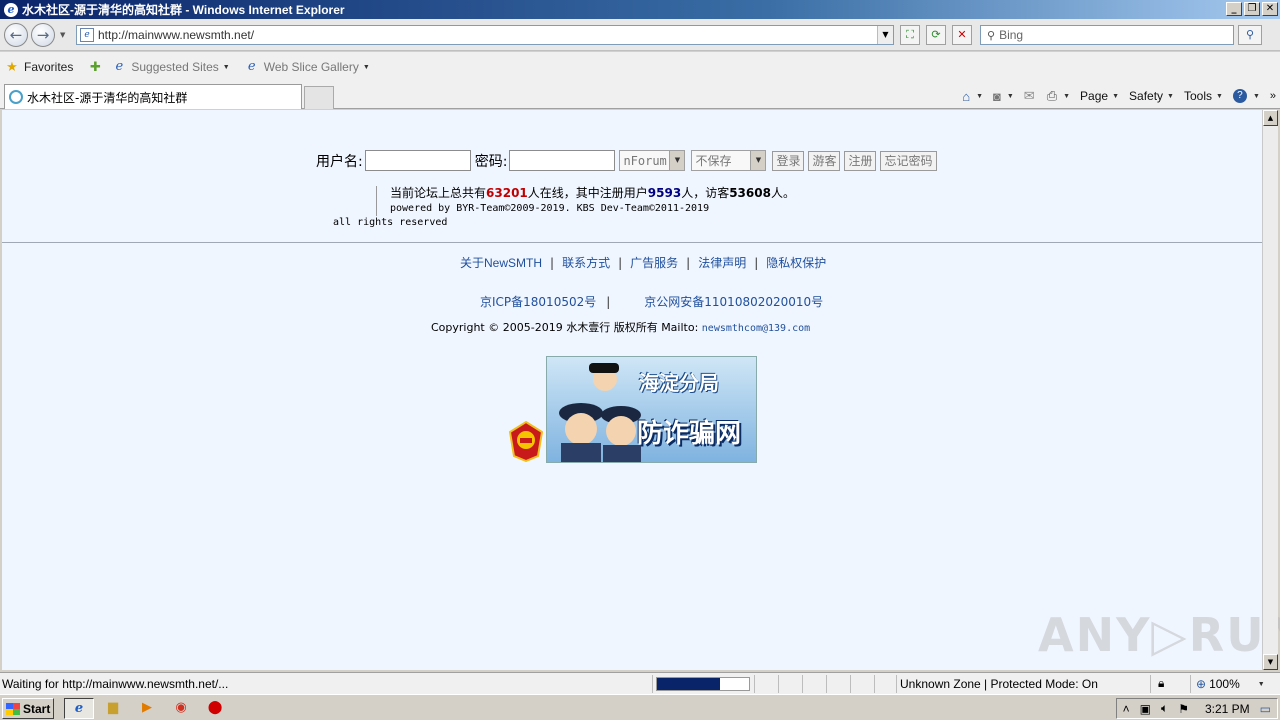 The width and height of the screenshot is (1280, 720). What do you see at coordinates (688, 684) in the screenshot?
I see `progress-fill` at bounding box center [688, 684].